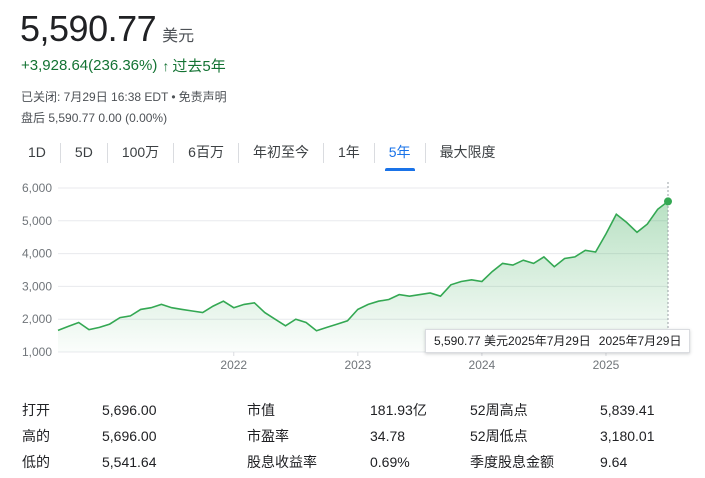 The image size is (705, 478). I want to click on price-change: +3,928.64(236.36%), so click(89, 65).